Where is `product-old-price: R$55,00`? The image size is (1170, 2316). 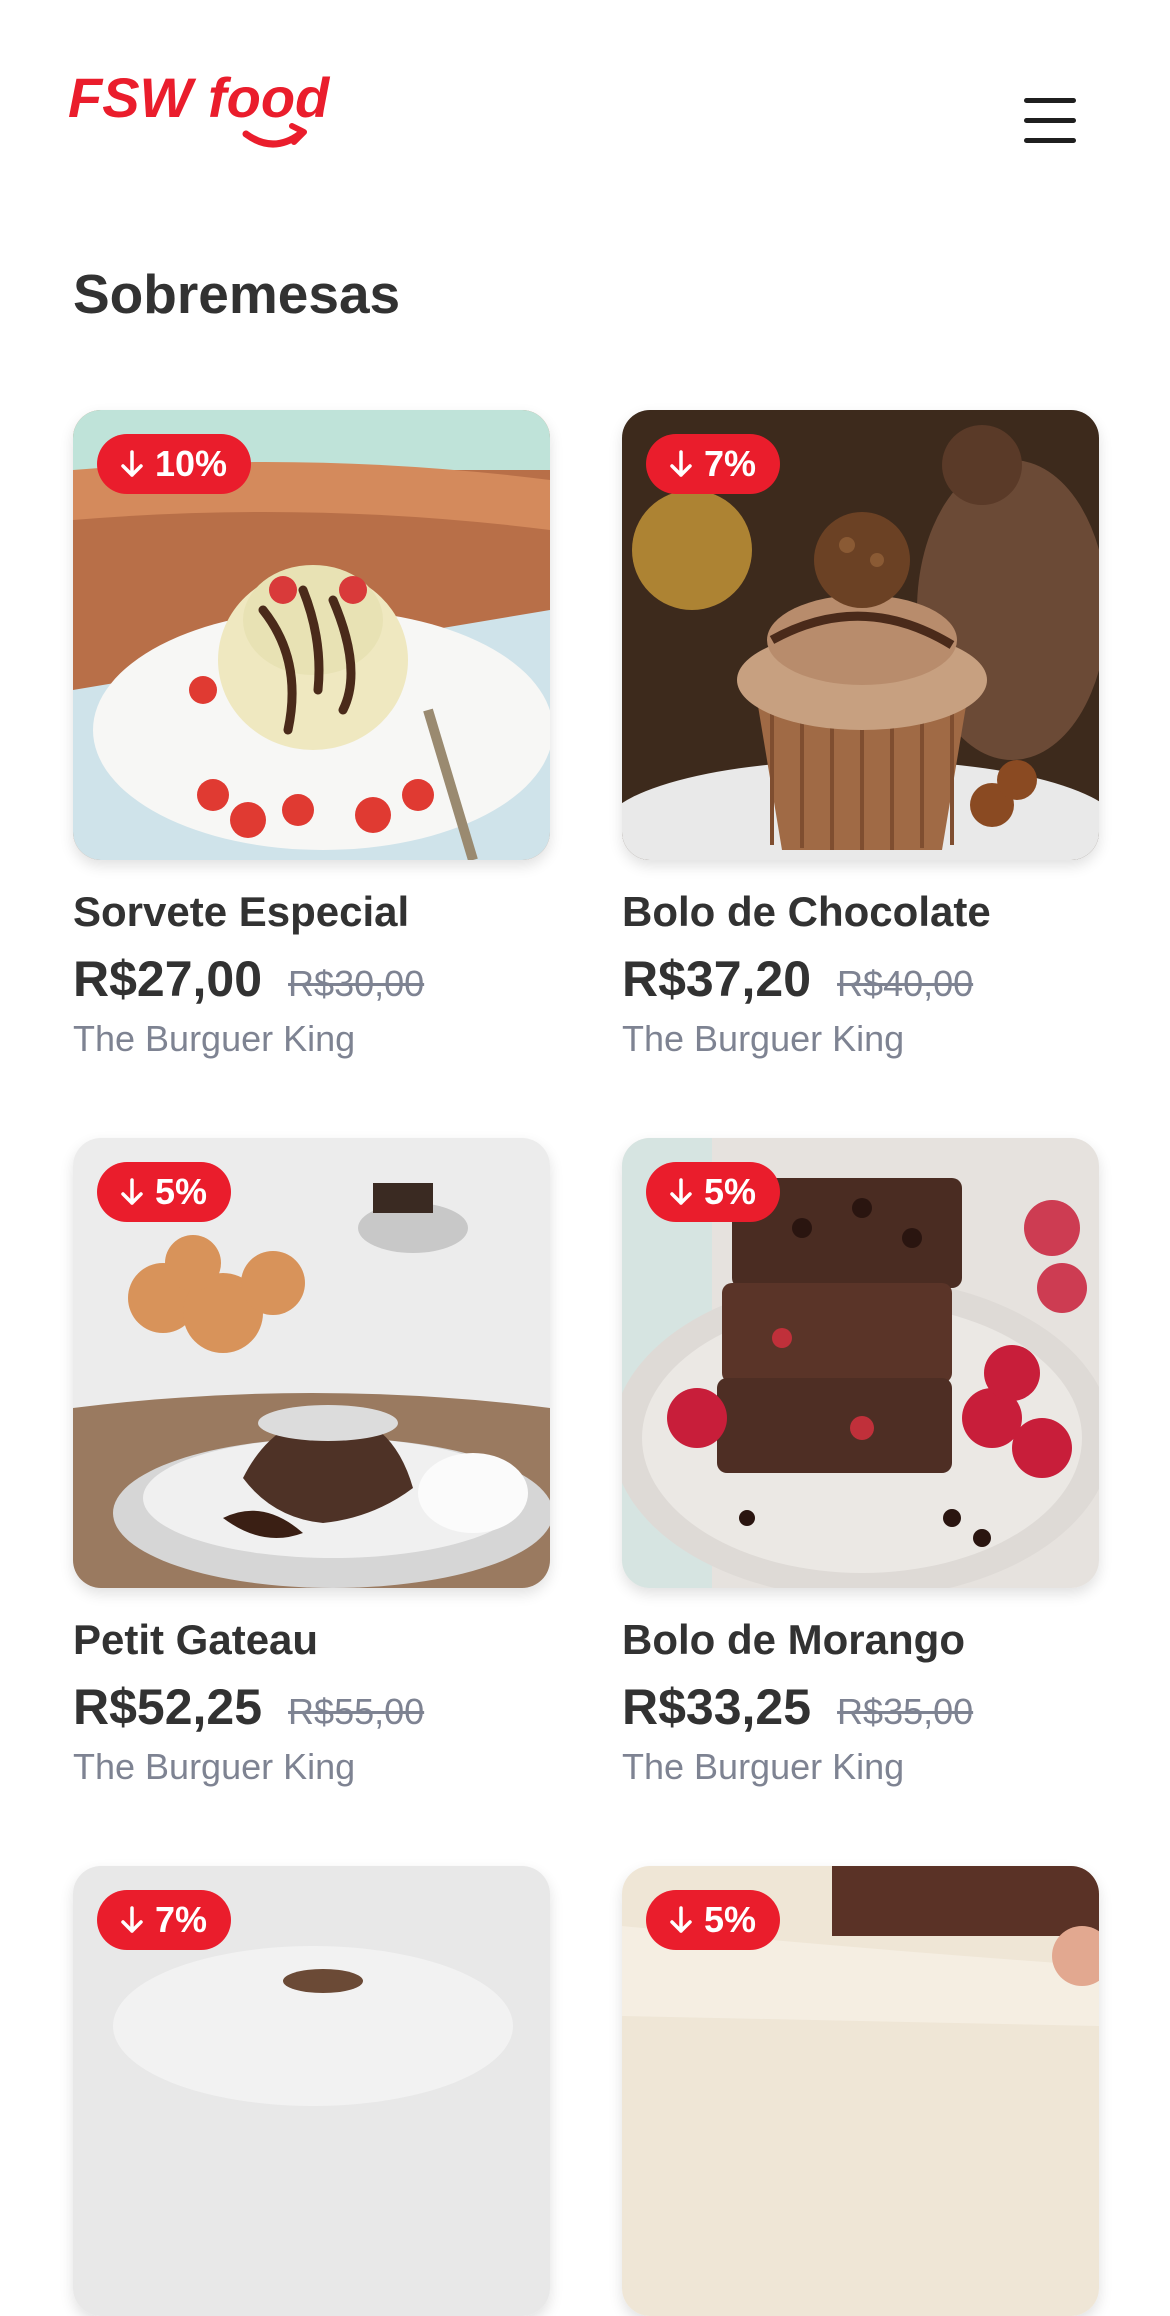
product-old-price: R$55,00 is located at coordinates (356, 1711).